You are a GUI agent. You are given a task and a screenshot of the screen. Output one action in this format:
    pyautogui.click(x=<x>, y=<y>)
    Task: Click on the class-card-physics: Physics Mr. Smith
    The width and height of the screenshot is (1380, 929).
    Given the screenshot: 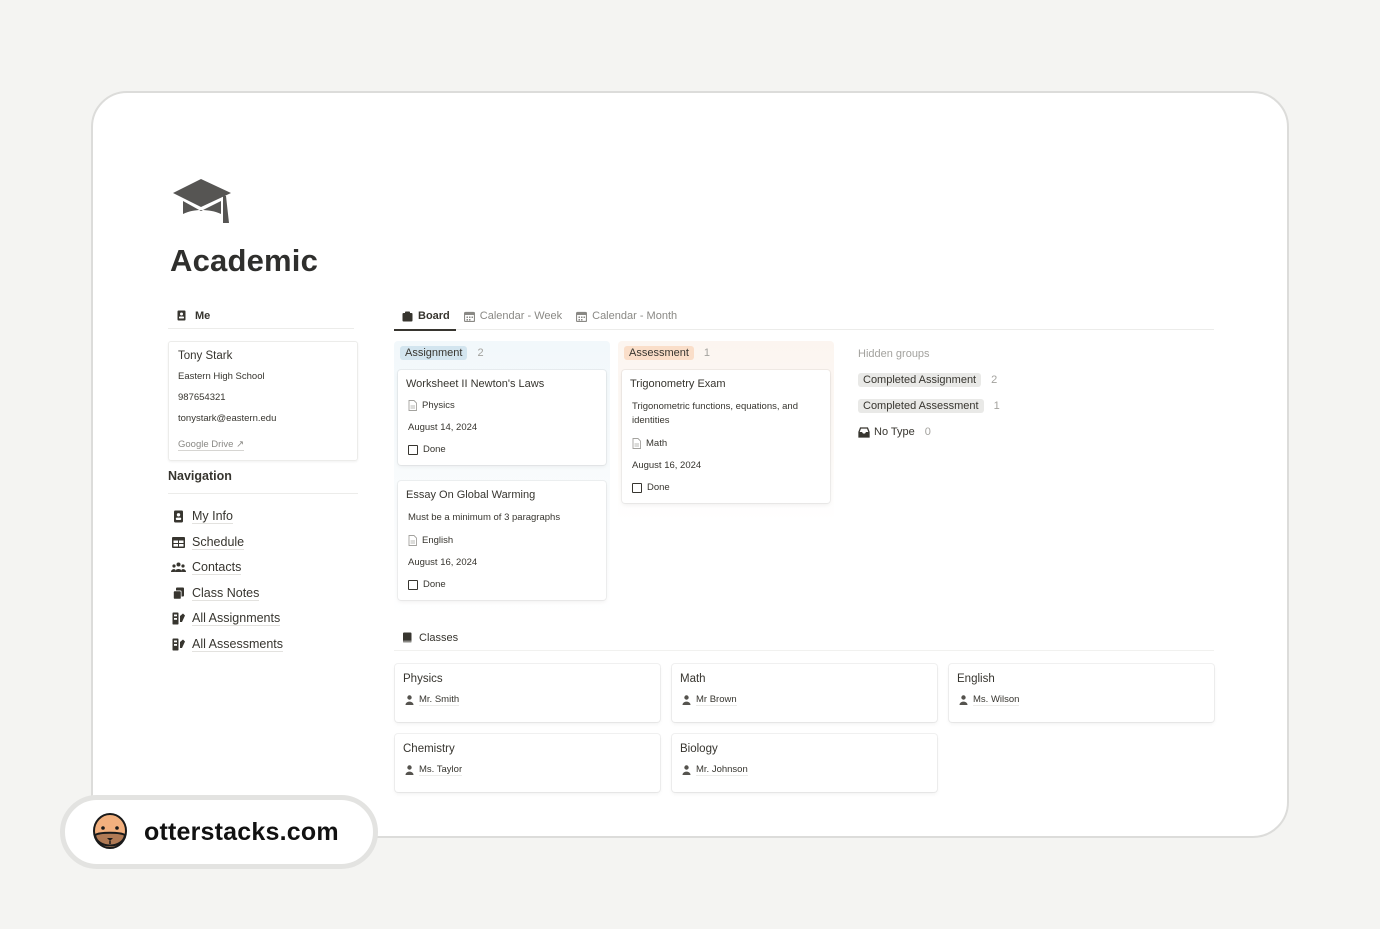 What is the action you would take?
    pyautogui.click(x=527, y=693)
    